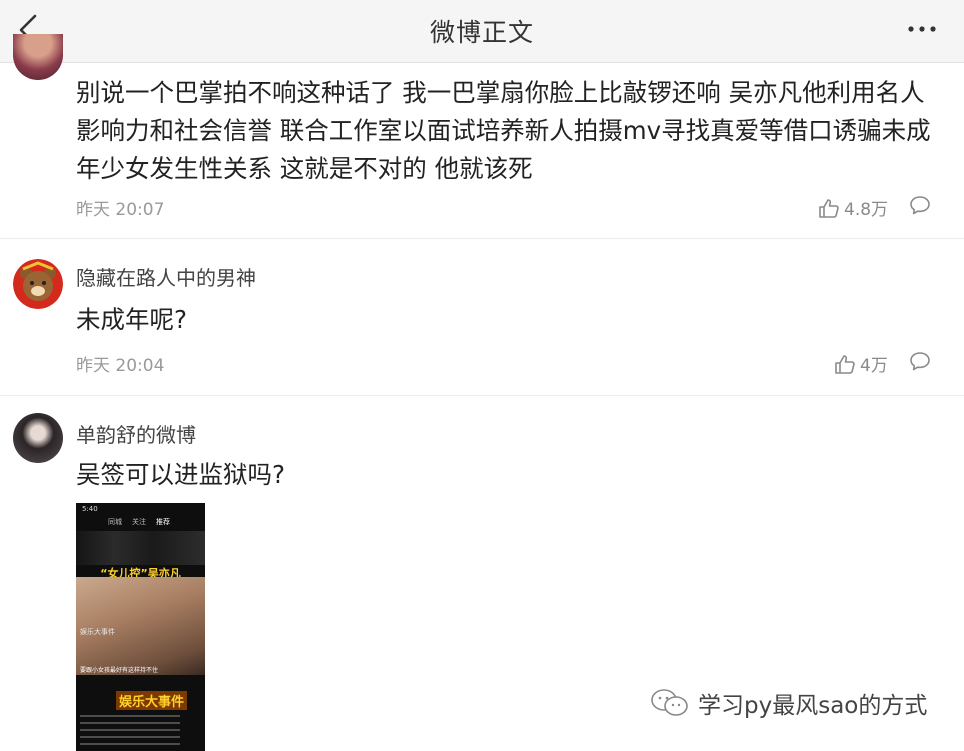 The image size is (964, 751). I want to click on page-title: 微博正文, so click(481, 32).